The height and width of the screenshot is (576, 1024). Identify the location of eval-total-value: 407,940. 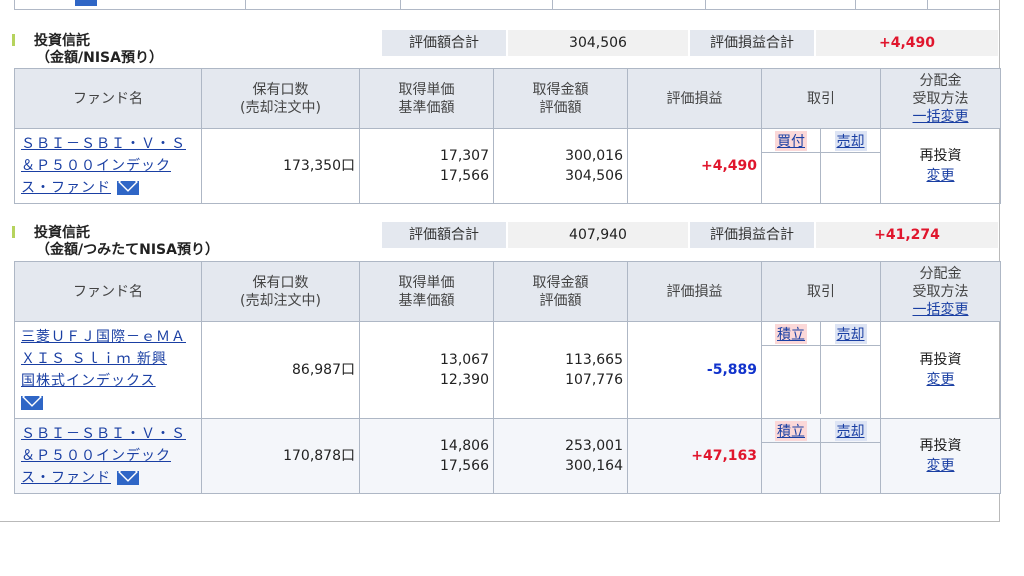
(598, 235).